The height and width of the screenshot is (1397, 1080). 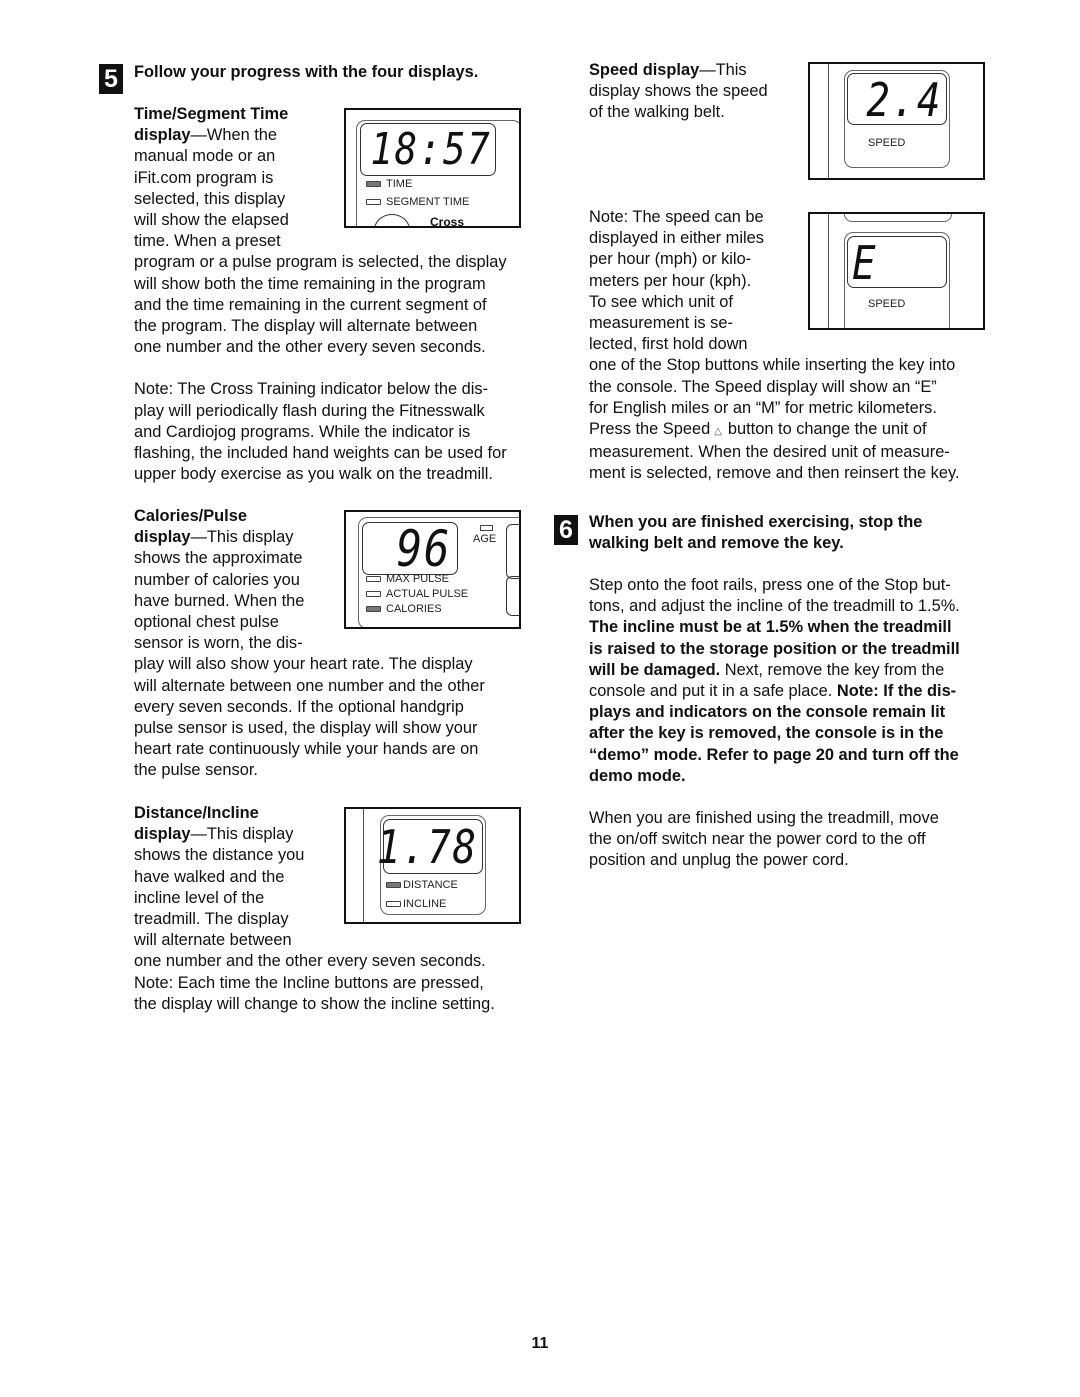 What do you see at coordinates (162, 834) in the screenshot?
I see `distance-display-title2: display` at bounding box center [162, 834].